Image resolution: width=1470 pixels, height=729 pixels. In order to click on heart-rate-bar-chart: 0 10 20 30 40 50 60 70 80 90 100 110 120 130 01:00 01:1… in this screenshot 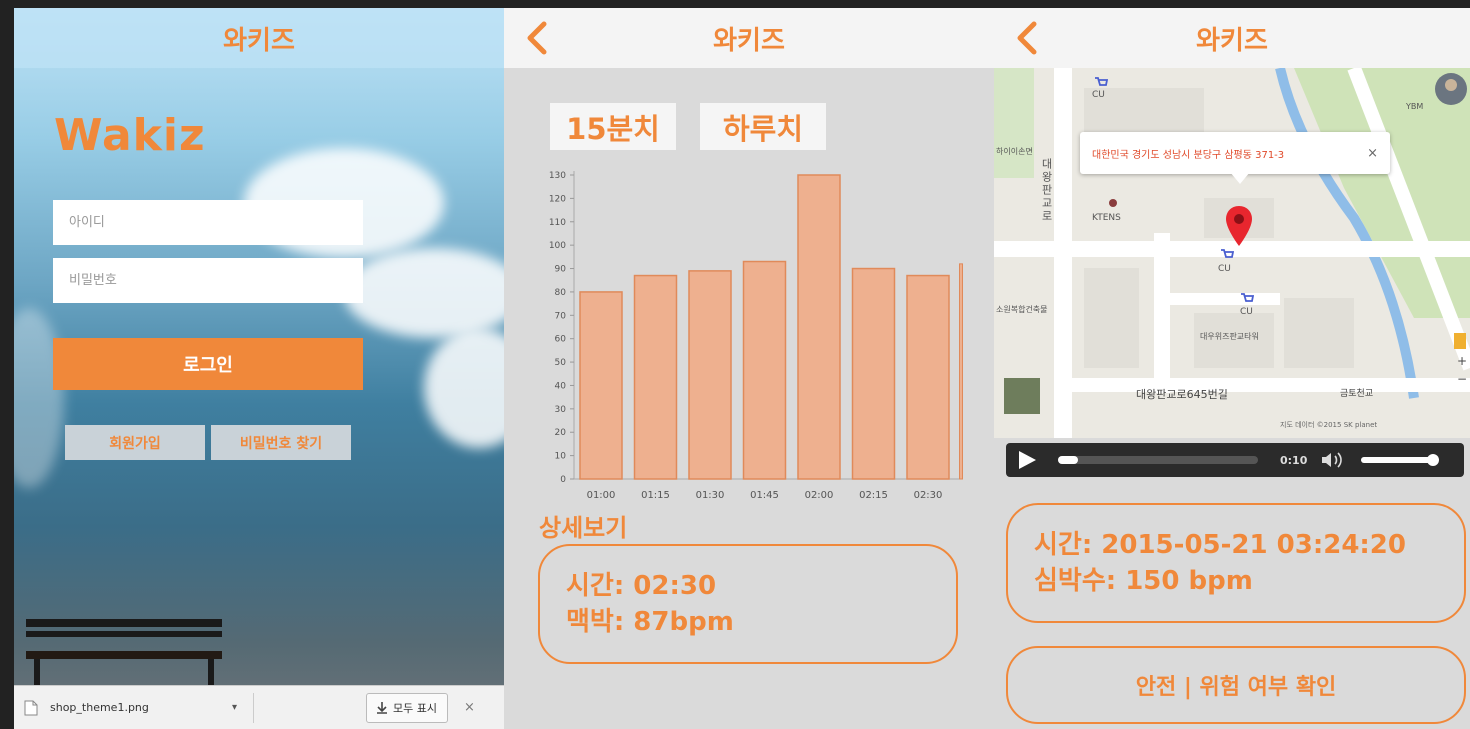, I will do `click(756, 336)`.